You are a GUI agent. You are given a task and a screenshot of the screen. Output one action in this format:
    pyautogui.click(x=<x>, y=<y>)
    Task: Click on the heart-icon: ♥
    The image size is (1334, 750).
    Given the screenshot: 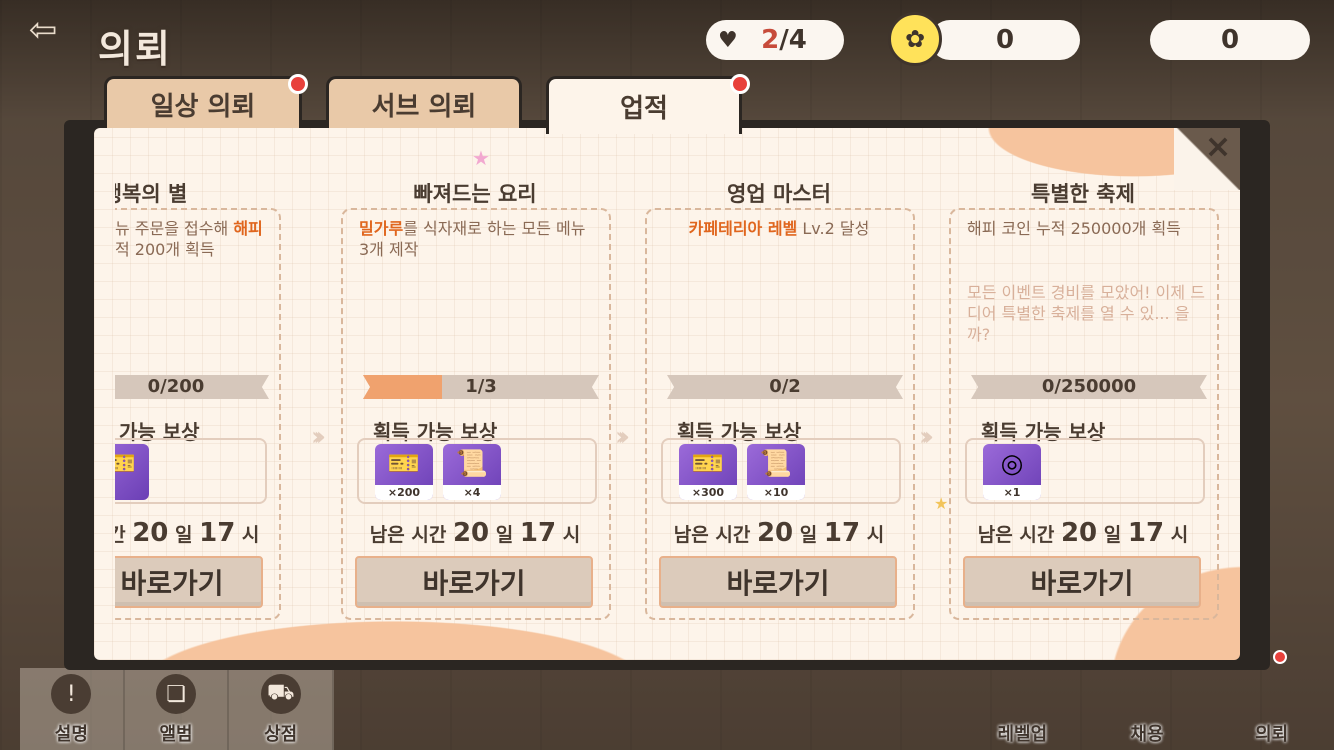 What is the action you would take?
    pyautogui.click(x=728, y=40)
    